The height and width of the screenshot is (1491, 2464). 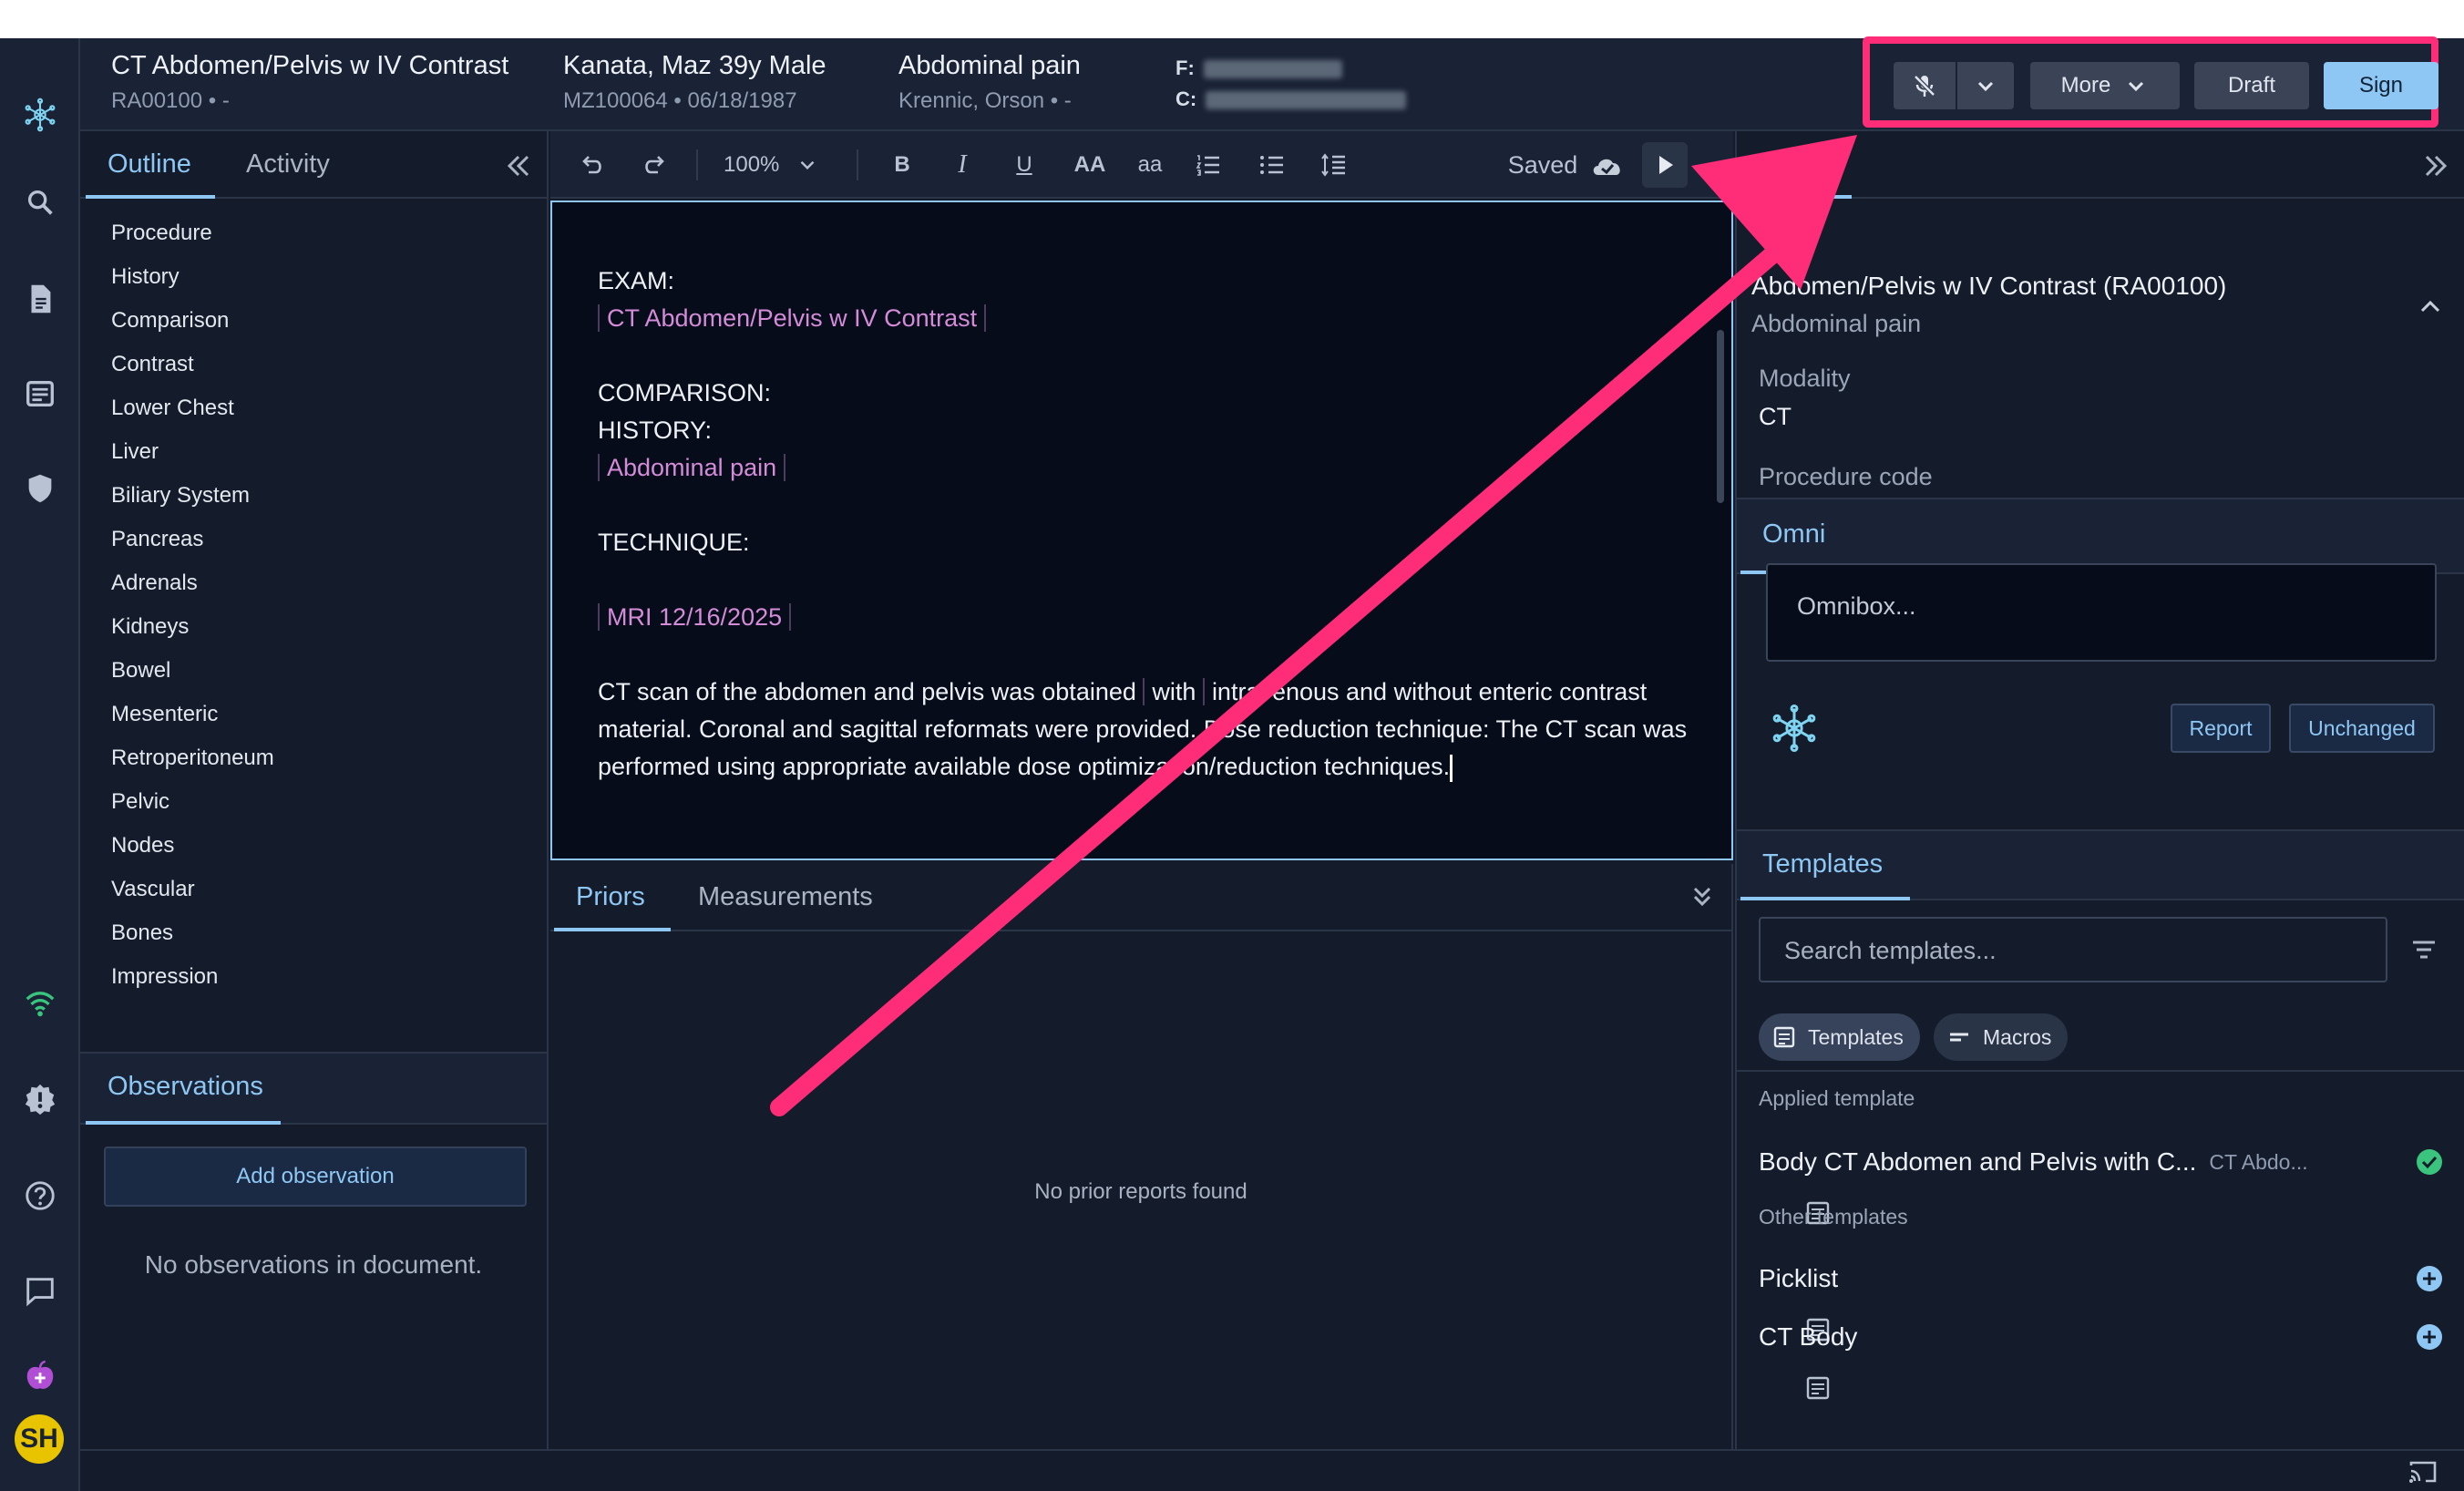 I want to click on help-icon, so click(x=40, y=1195).